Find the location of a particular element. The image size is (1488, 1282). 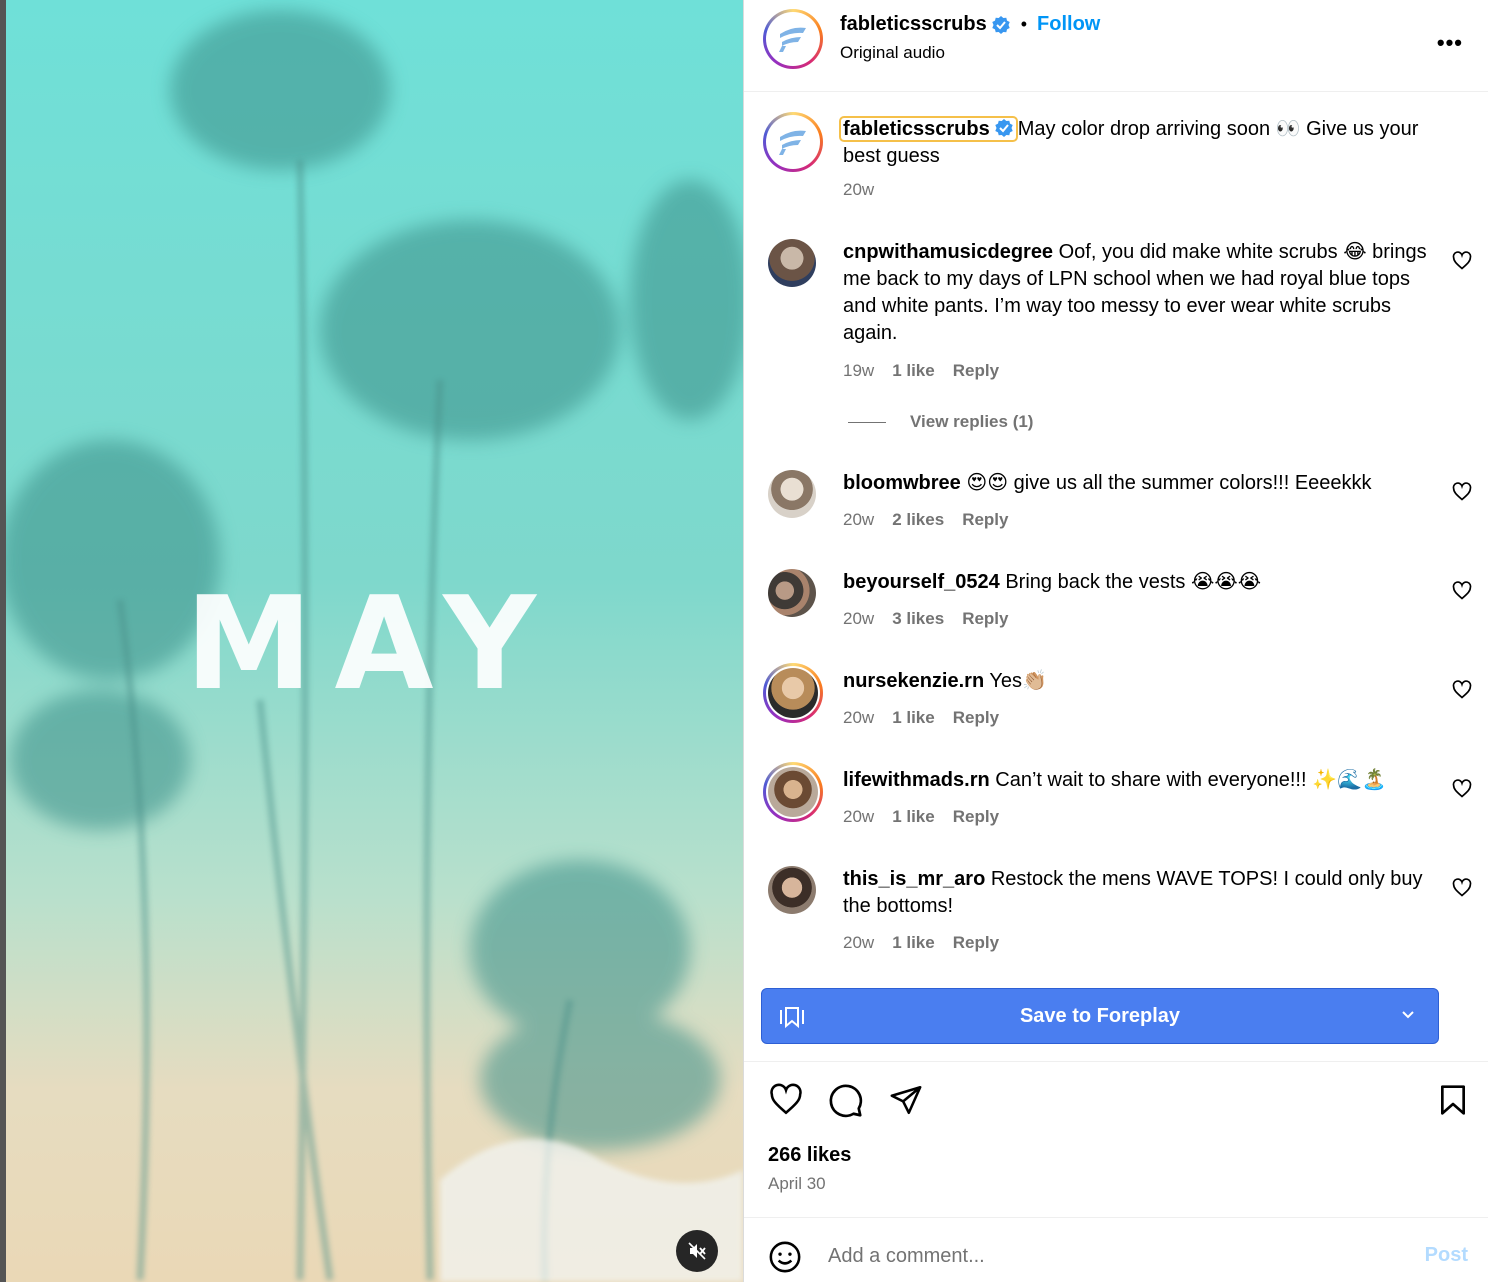

comment-text: Bring back the vests 😭😭😭 is located at coordinates (1133, 582).